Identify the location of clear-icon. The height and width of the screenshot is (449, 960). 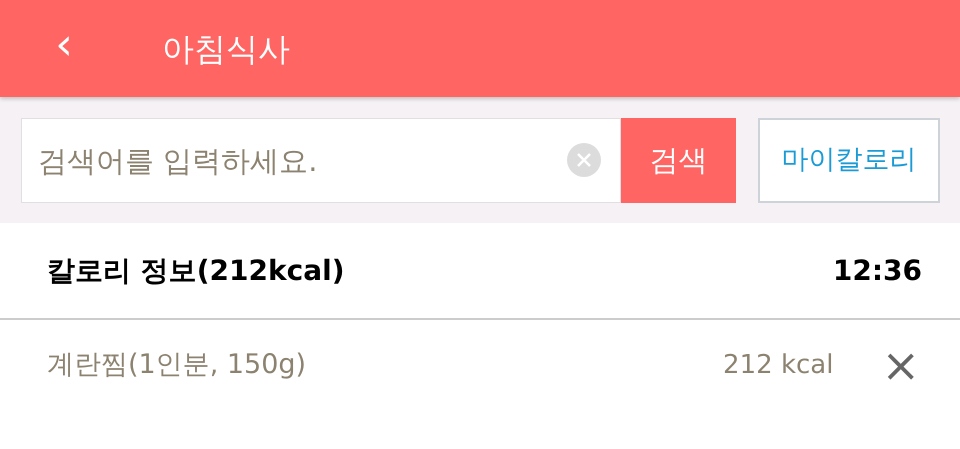
(584, 160).